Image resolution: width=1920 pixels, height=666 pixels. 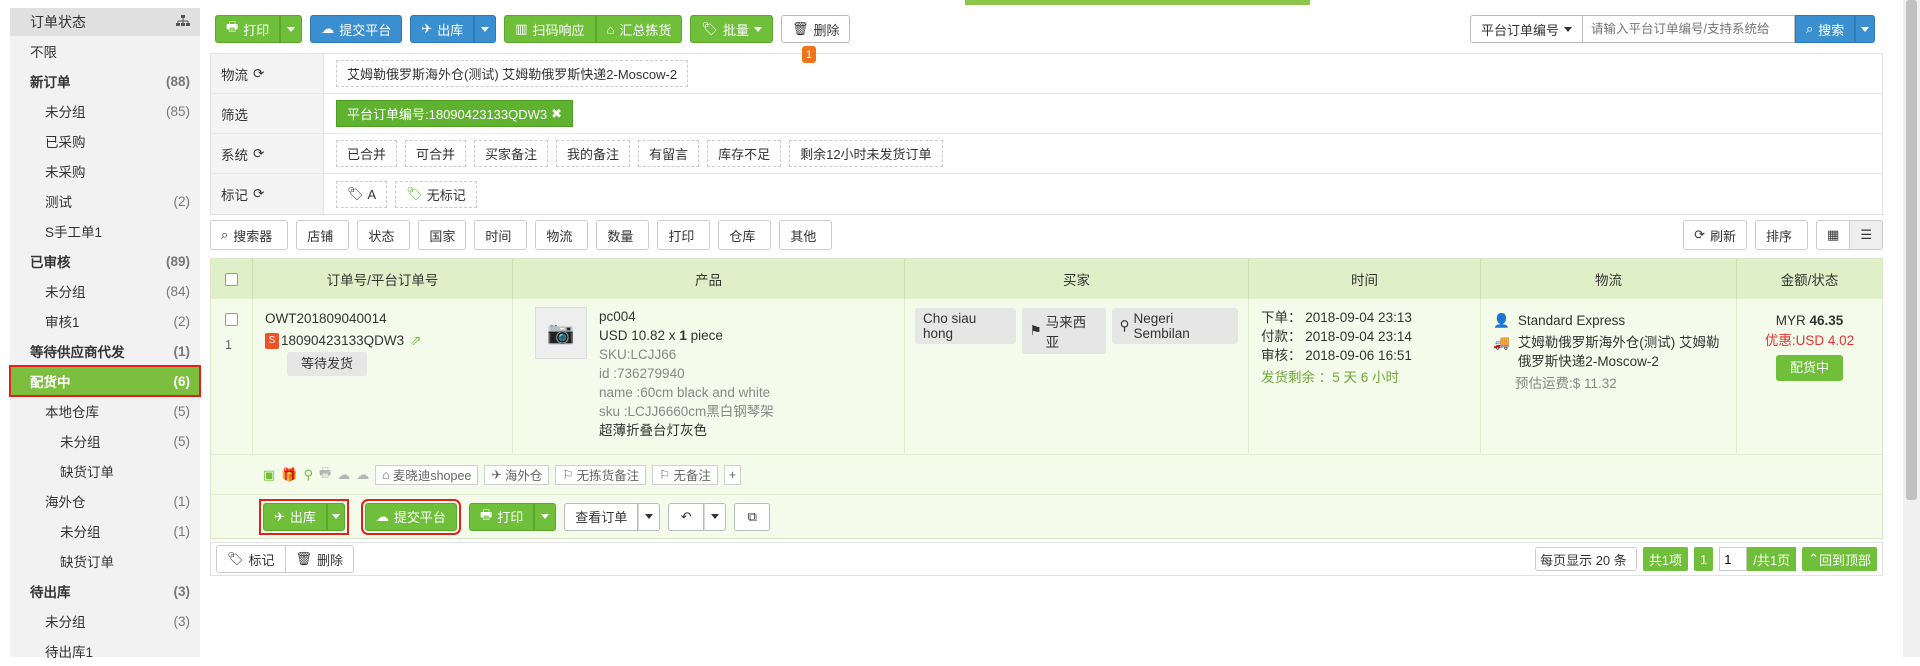 I want to click on row-print-button: 🖶 打印, so click(x=501, y=516).